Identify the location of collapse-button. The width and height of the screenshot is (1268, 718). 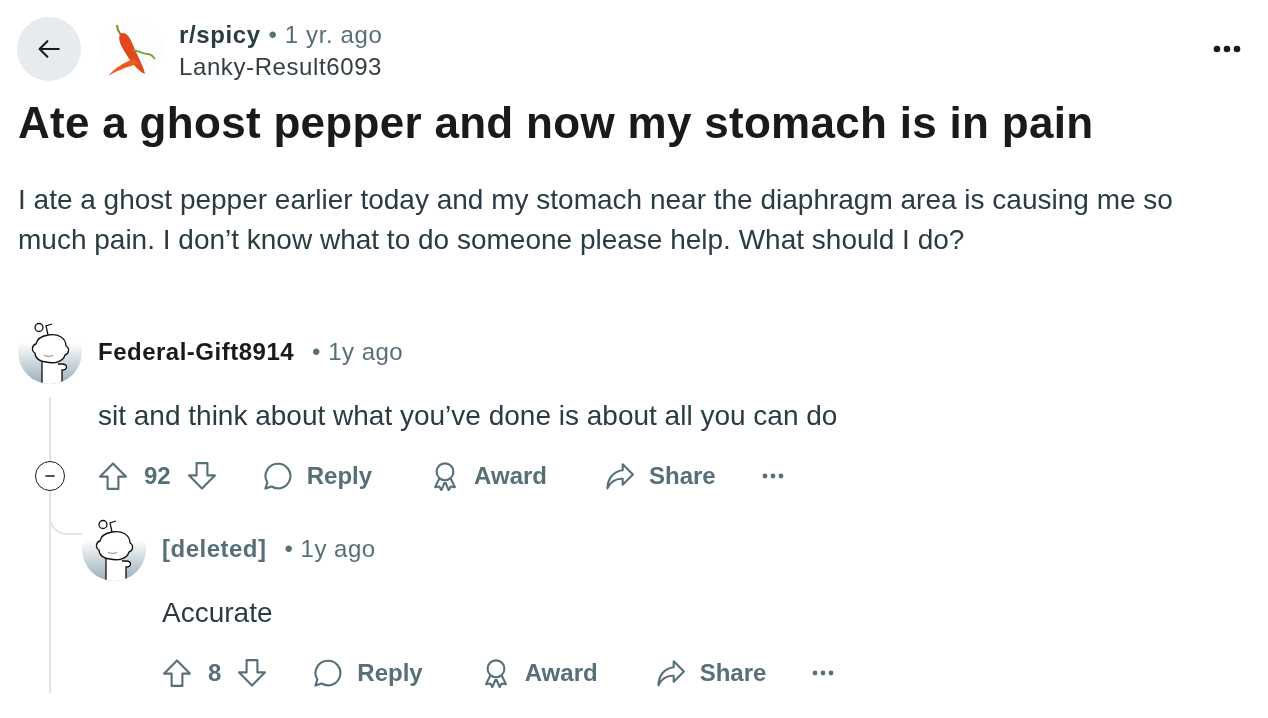
(50, 476).